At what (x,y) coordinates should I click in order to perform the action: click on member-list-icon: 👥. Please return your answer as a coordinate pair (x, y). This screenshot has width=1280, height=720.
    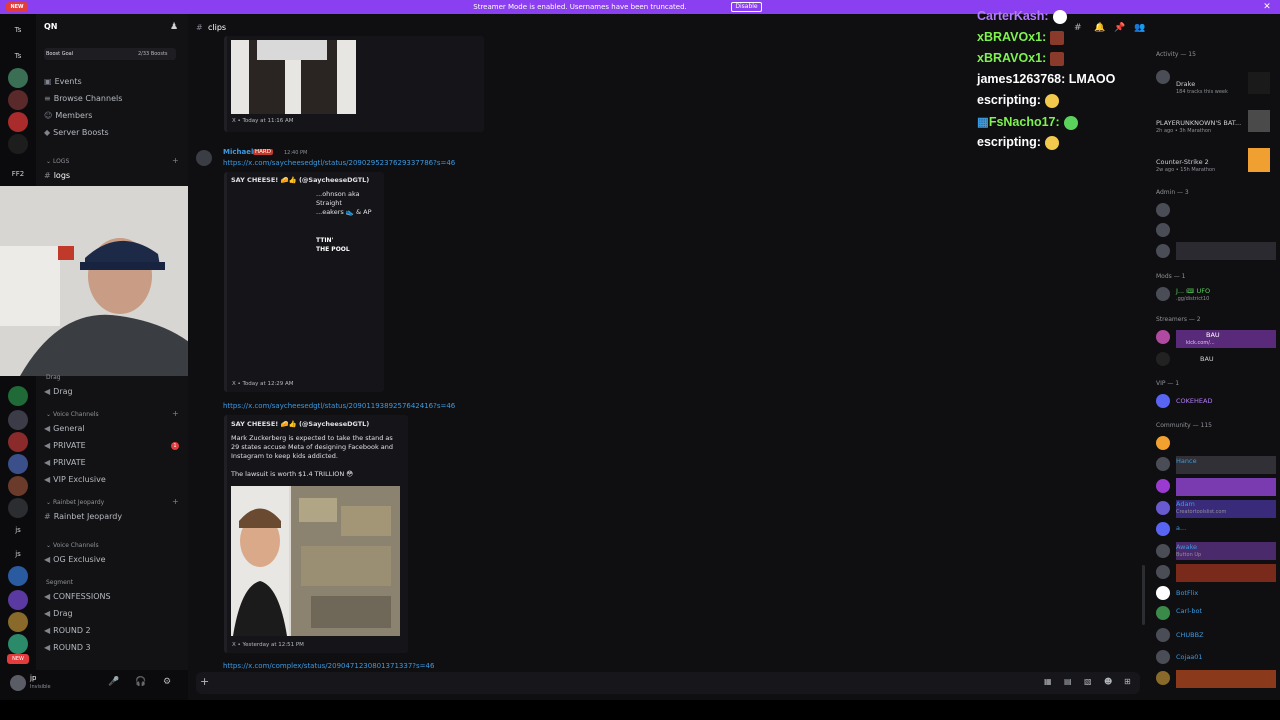
    Looking at the image, I should click on (1139, 28).